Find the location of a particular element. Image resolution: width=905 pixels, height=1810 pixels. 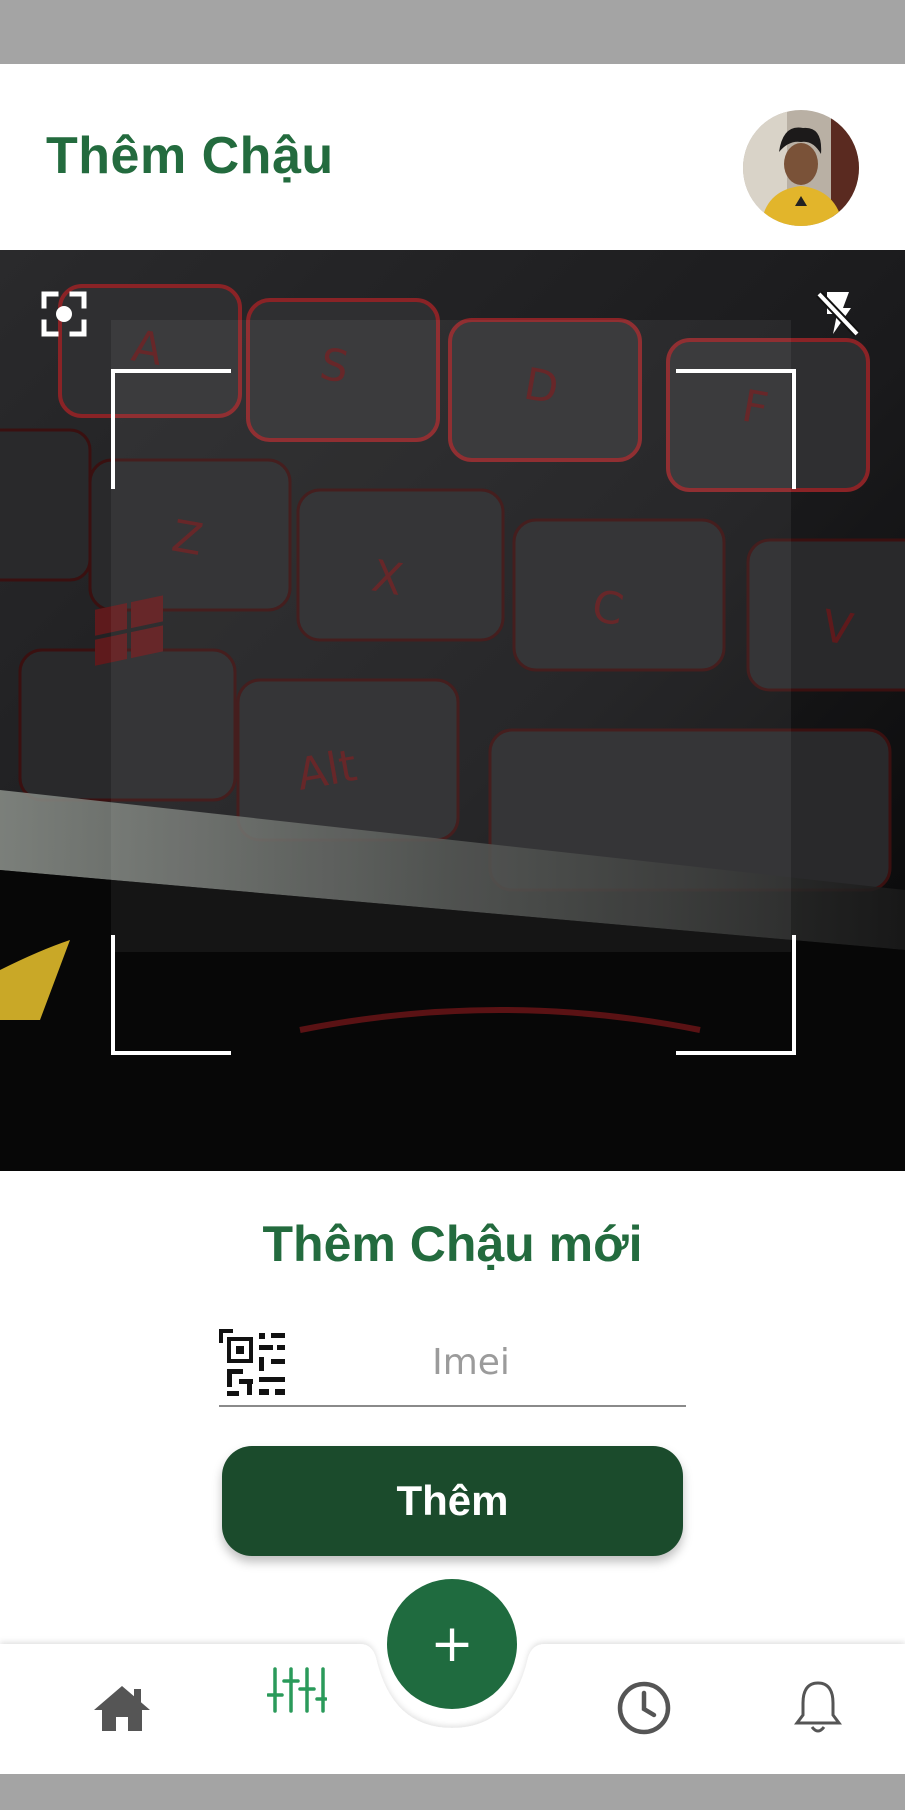

add-button: Thêm is located at coordinates (452, 1501).